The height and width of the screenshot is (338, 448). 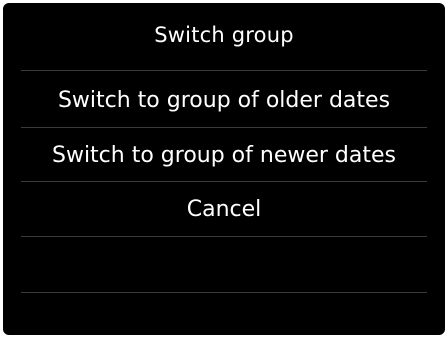 I want to click on dialog-title: Switch group, so click(x=224, y=35).